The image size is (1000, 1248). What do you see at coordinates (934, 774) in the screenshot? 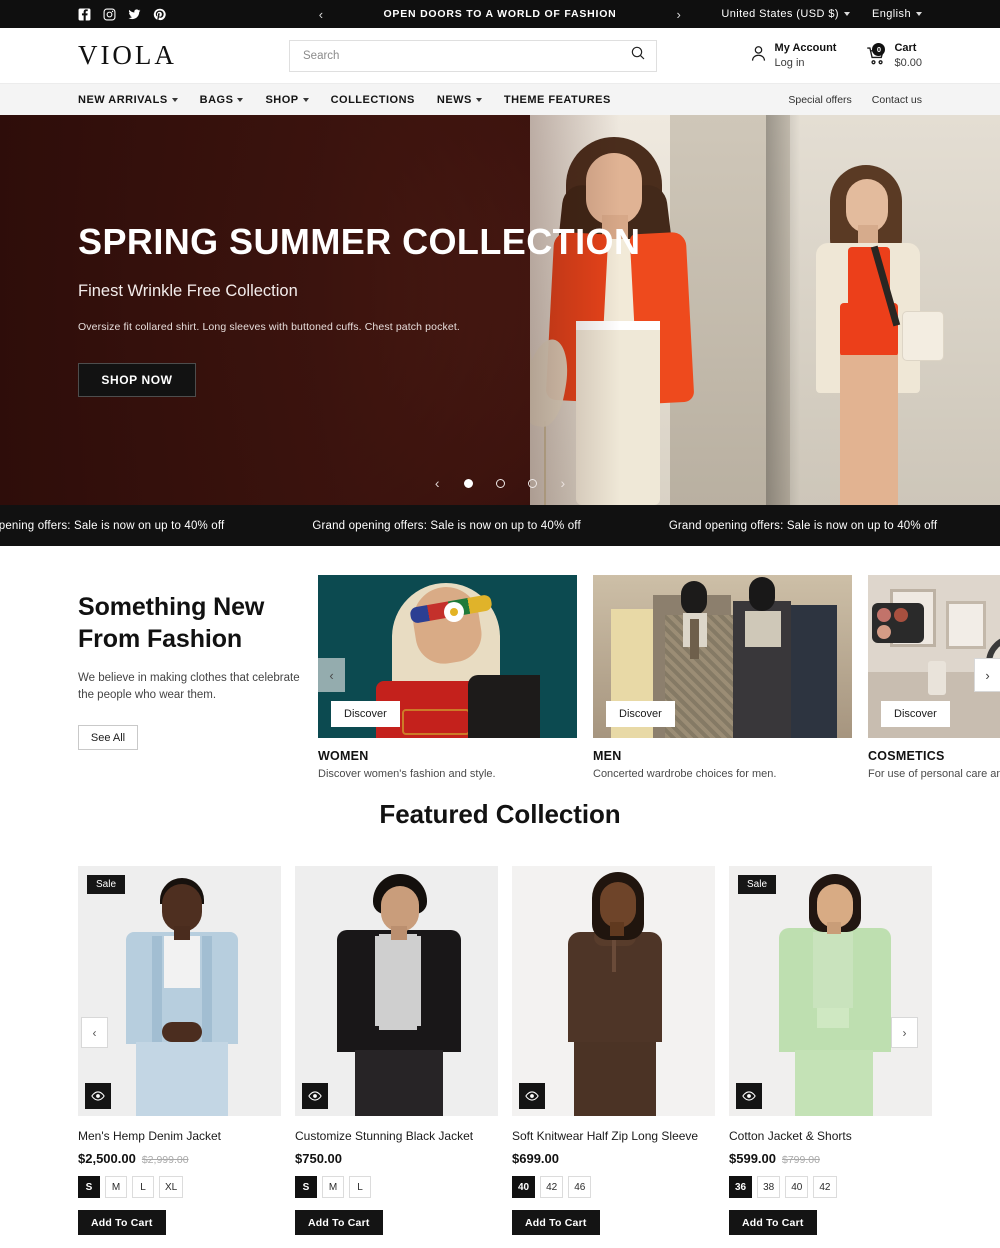
I see `category-subtitle-cosmetics: For use of personal care and s` at bounding box center [934, 774].